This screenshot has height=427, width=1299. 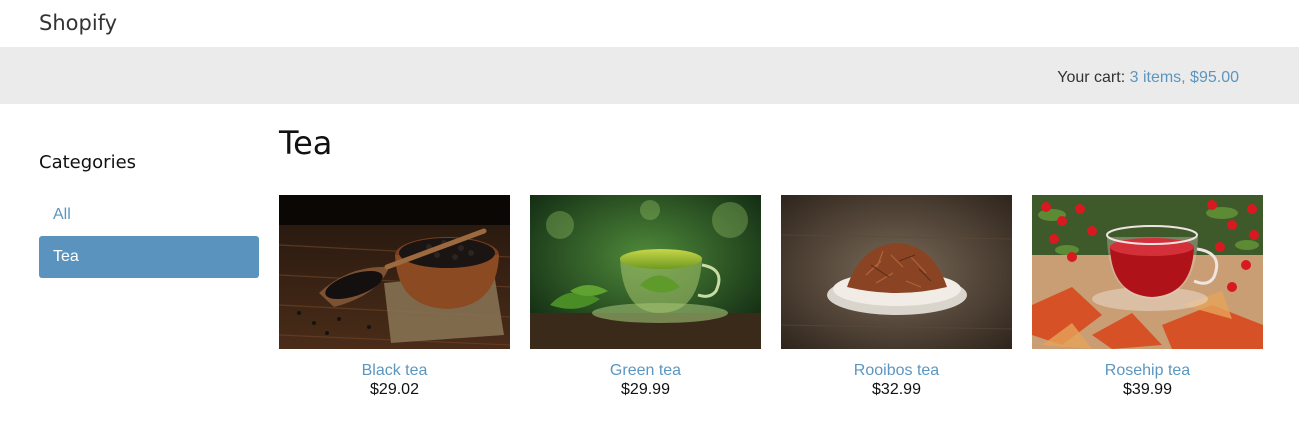 What do you see at coordinates (149, 257) in the screenshot?
I see `category-item-tea: Tea` at bounding box center [149, 257].